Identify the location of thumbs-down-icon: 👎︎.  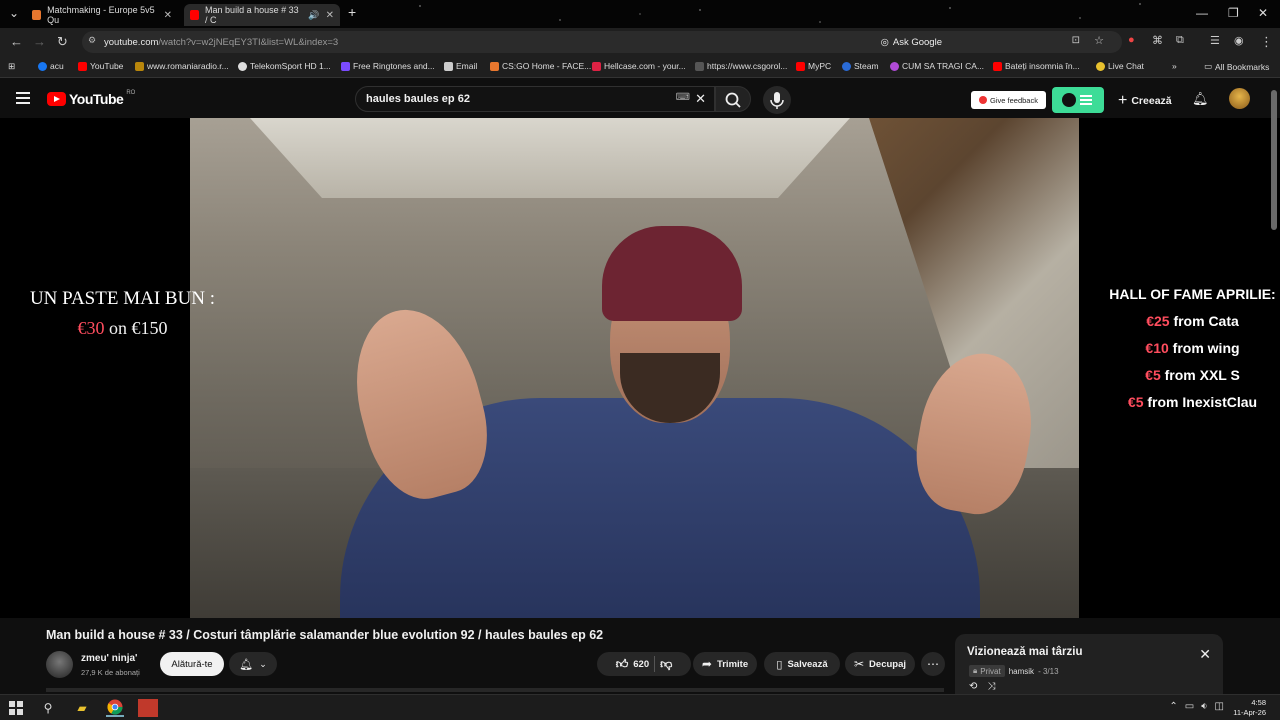
(666, 663).